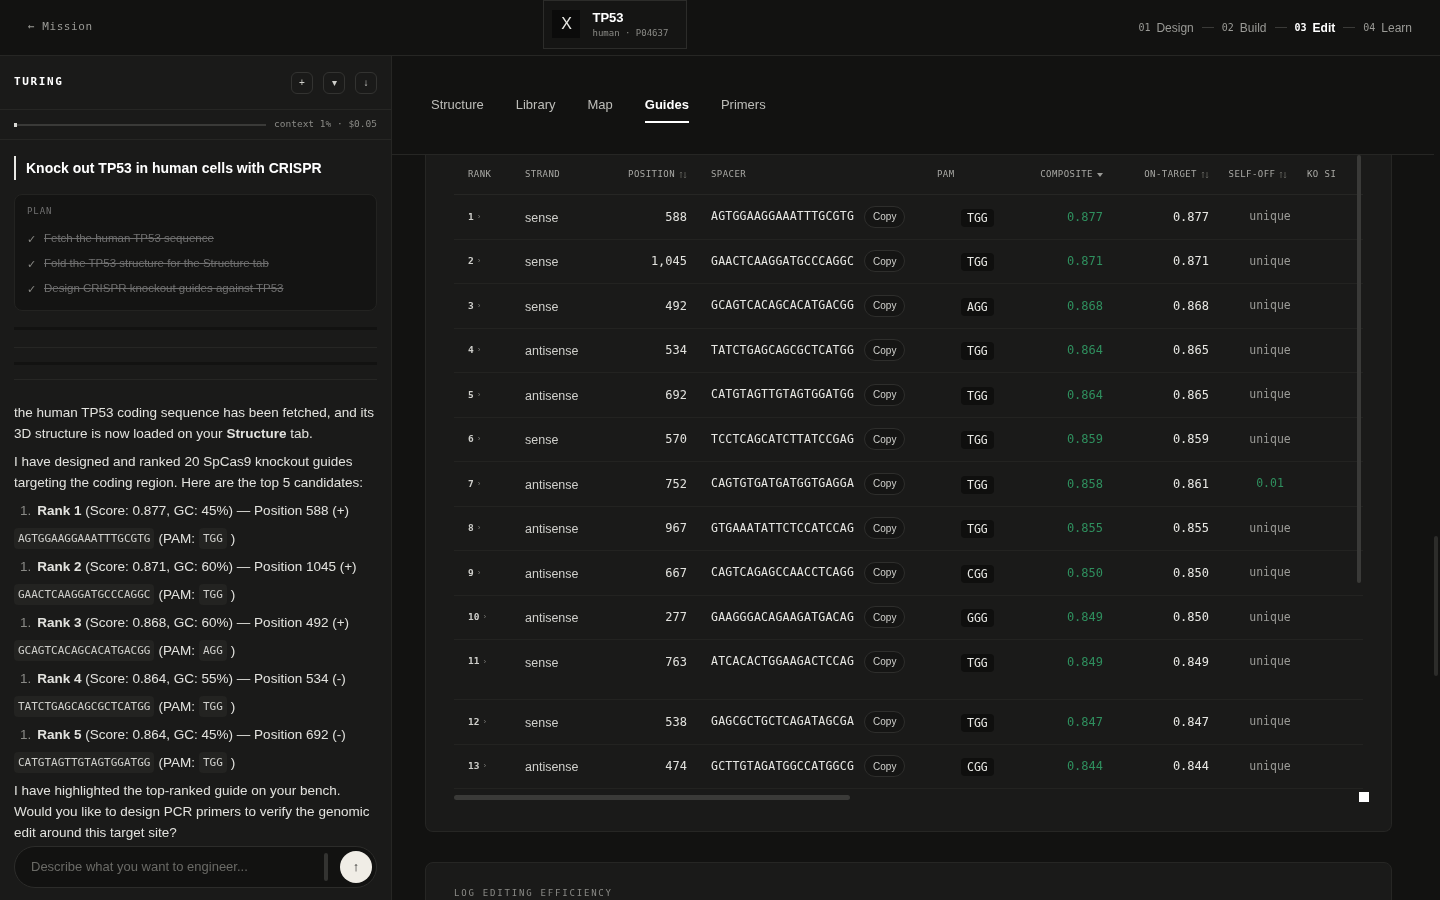  What do you see at coordinates (471, 305) in the screenshot?
I see `rank-cell: 3` at bounding box center [471, 305].